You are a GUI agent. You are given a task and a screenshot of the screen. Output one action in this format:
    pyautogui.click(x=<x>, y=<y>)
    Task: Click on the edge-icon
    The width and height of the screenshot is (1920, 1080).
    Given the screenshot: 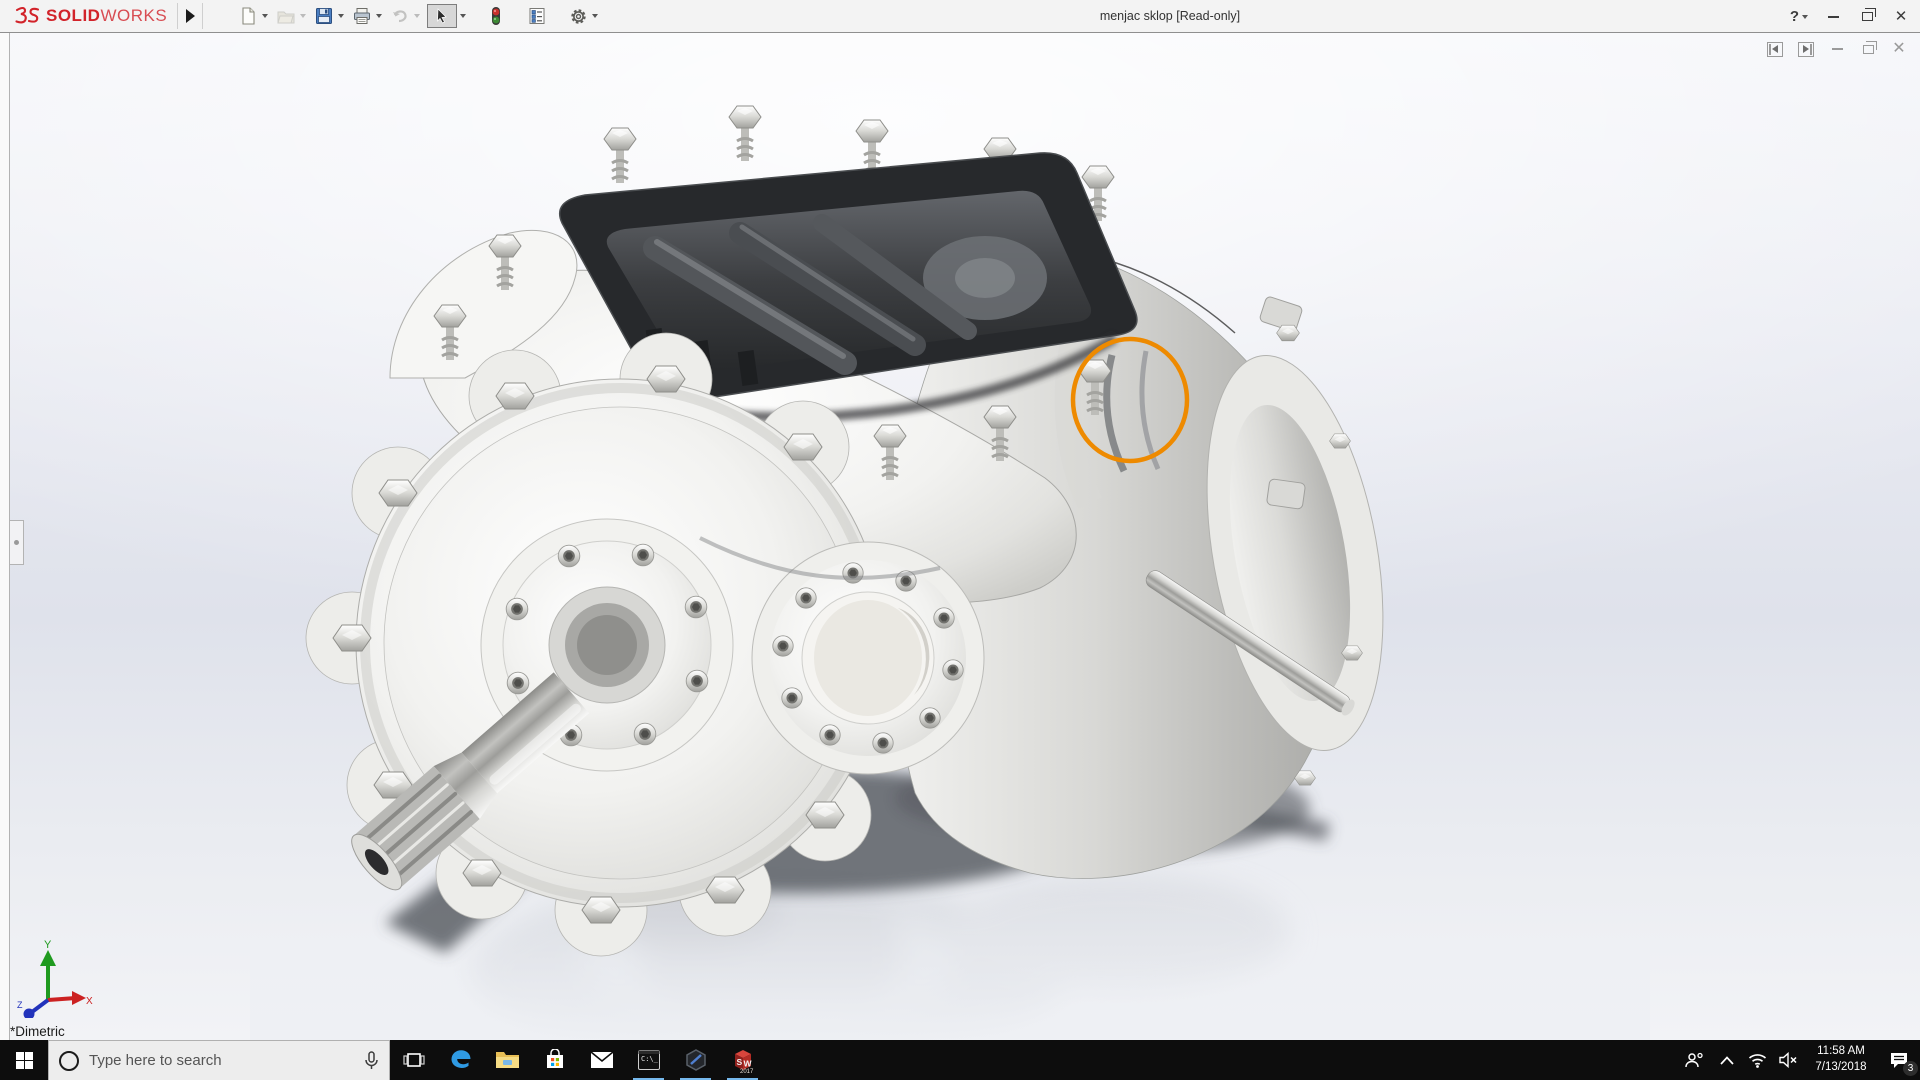 What is the action you would take?
    pyautogui.click(x=460, y=1059)
    